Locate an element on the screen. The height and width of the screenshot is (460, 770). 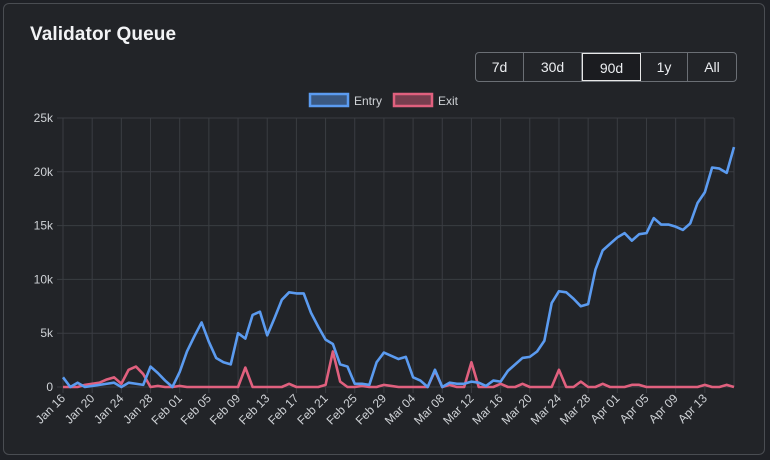
x-tick-label: Mar 08 is located at coordinates (429, 409).